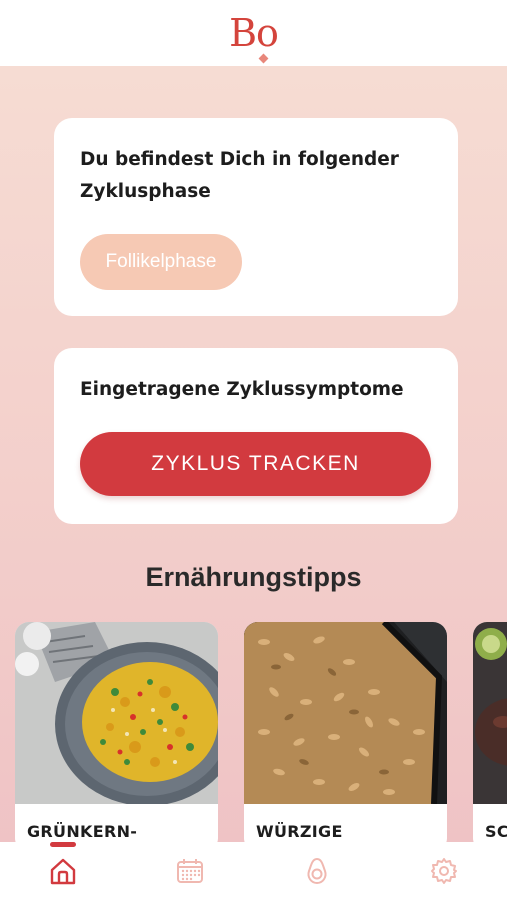  What do you see at coordinates (345, 713) in the screenshot?
I see `roasted-seeds-tray-image` at bounding box center [345, 713].